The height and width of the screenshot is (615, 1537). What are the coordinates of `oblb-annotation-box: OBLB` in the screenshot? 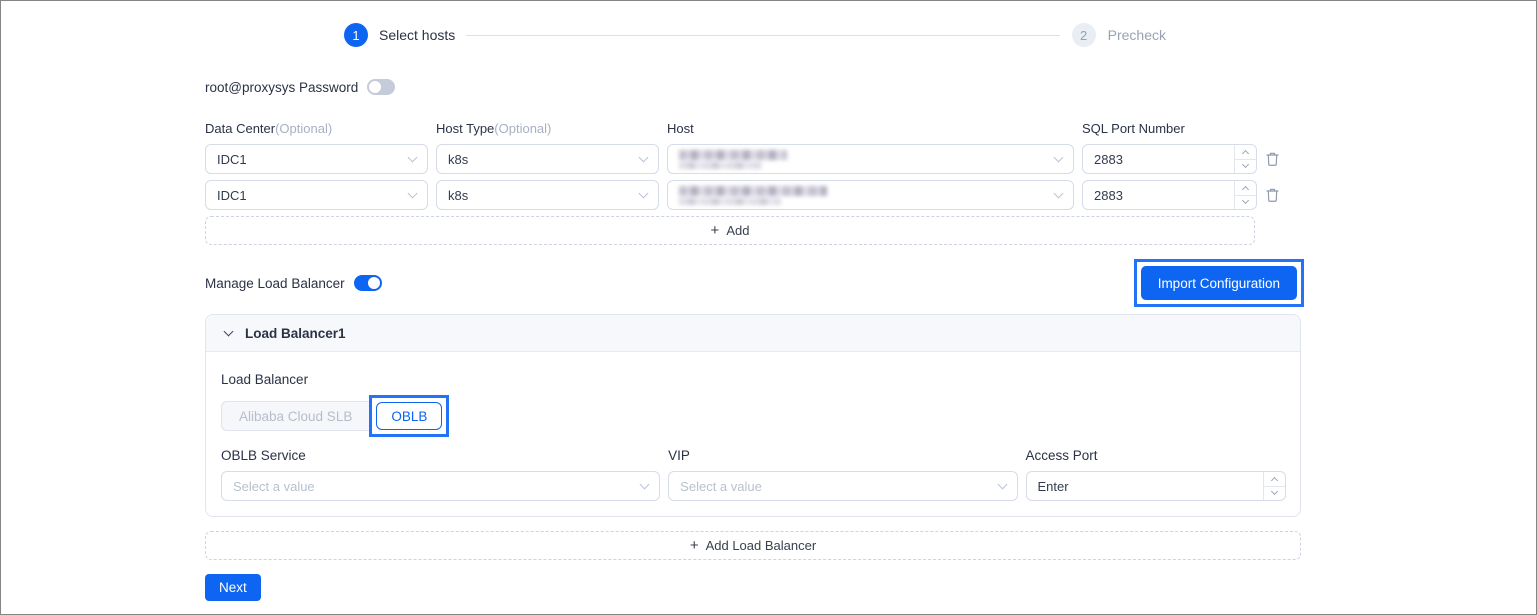 It's located at (409, 416).